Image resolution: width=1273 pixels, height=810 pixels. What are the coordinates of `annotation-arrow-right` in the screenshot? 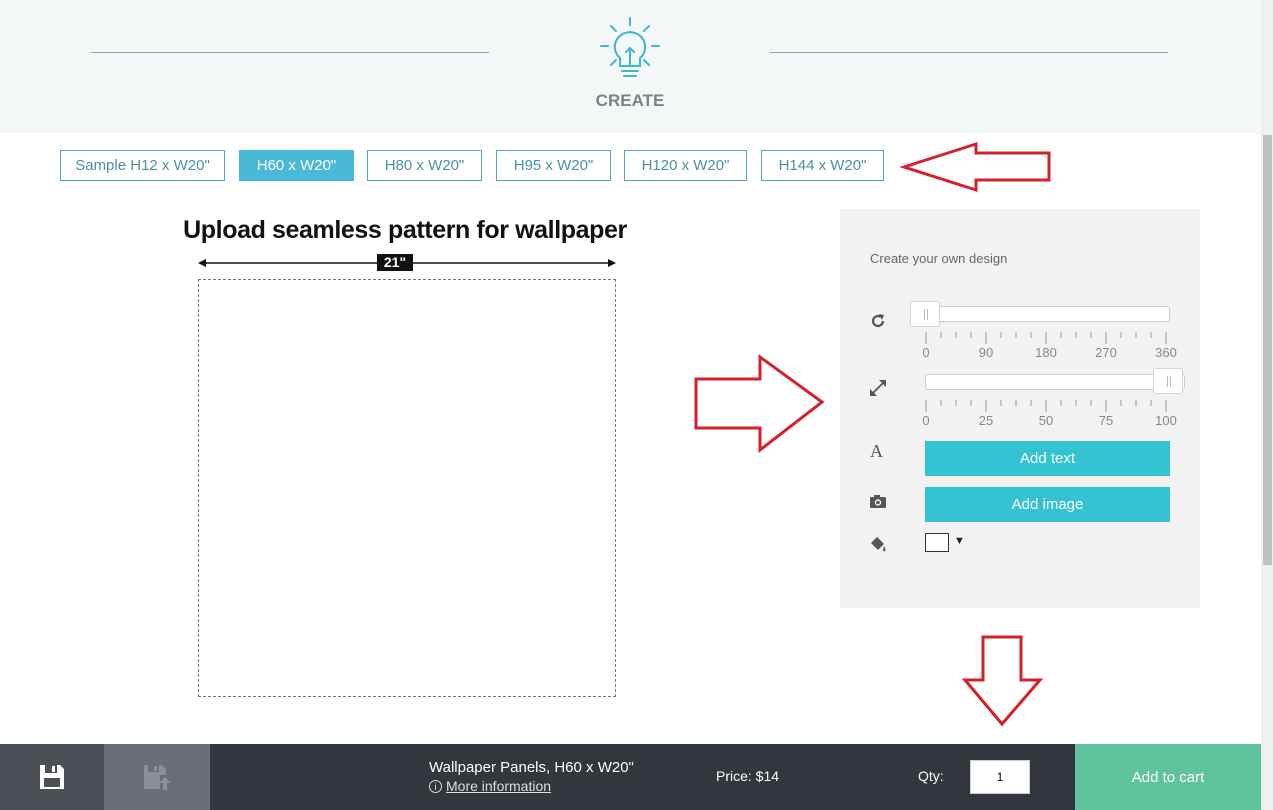 It's located at (759, 404).